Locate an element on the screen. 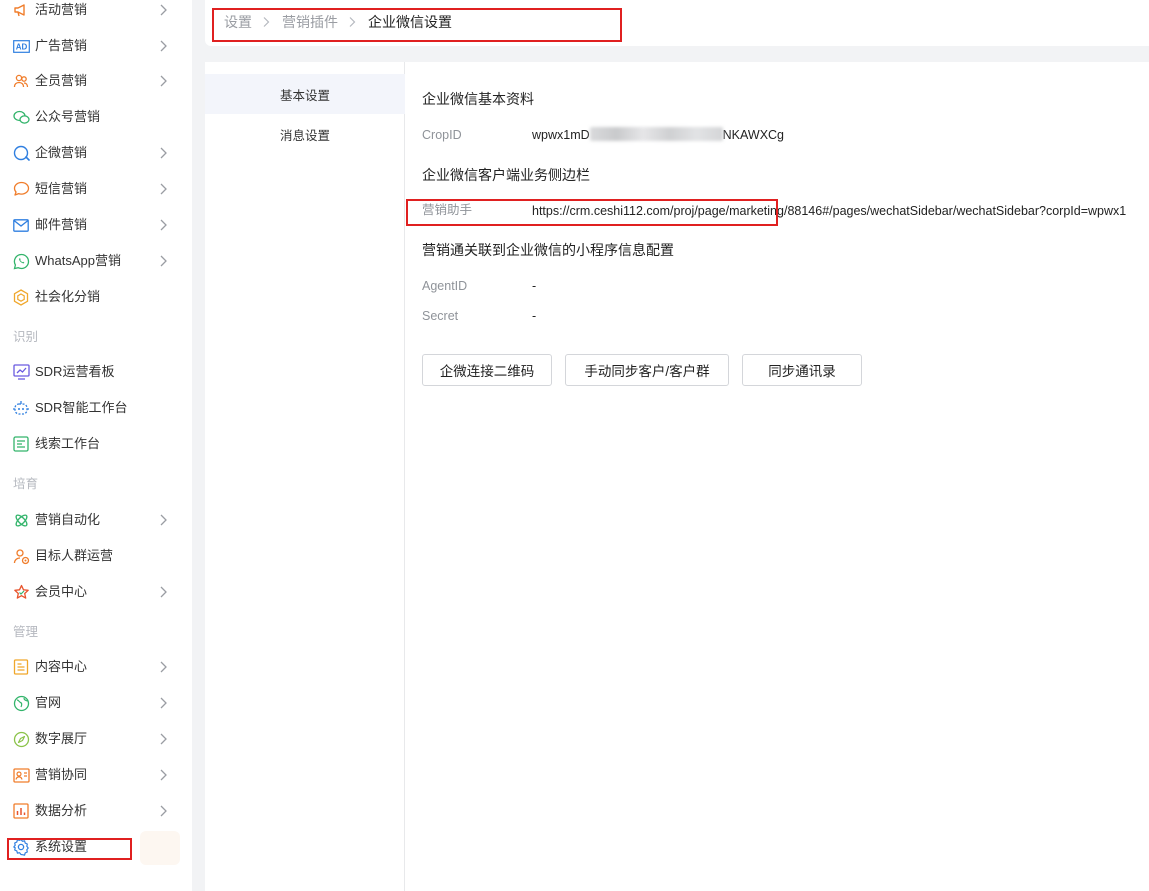 The image size is (1149, 891). subnav-item-message-settings: 消息设置 is located at coordinates (305, 134).